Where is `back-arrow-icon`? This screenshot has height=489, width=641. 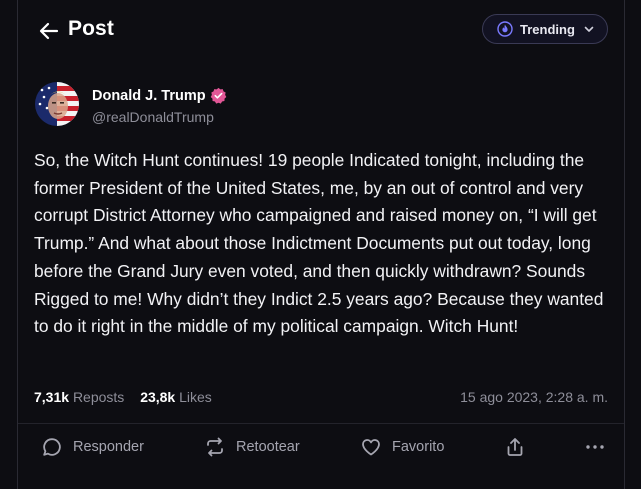 back-arrow-icon is located at coordinates (49, 31).